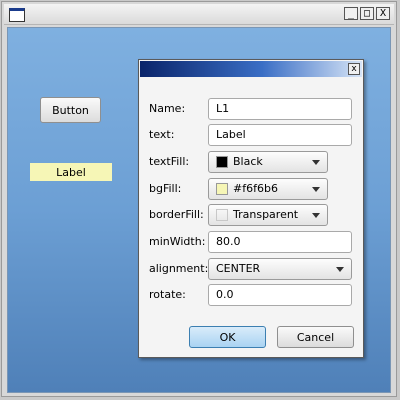 This screenshot has height=400, width=400. Describe the element at coordinates (251, 69) in the screenshot. I see `dialog-title-bar: x` at that location.